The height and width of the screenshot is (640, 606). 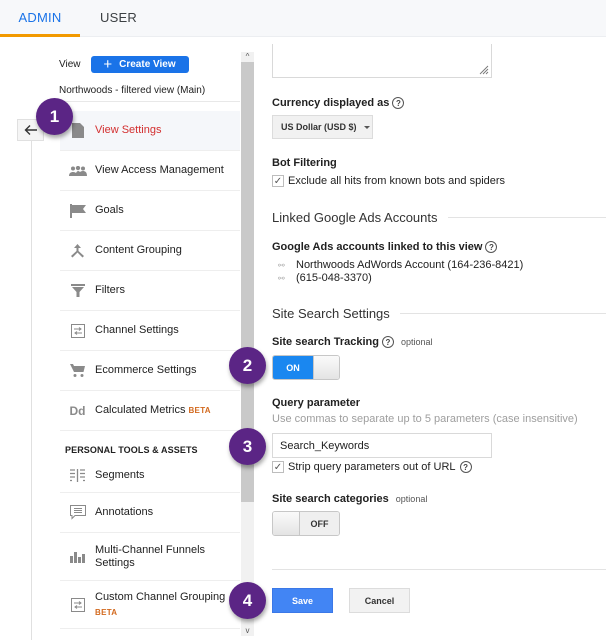 I want to click on sidebar-item-view-settings: View Settings, so click(x=150, y=131).